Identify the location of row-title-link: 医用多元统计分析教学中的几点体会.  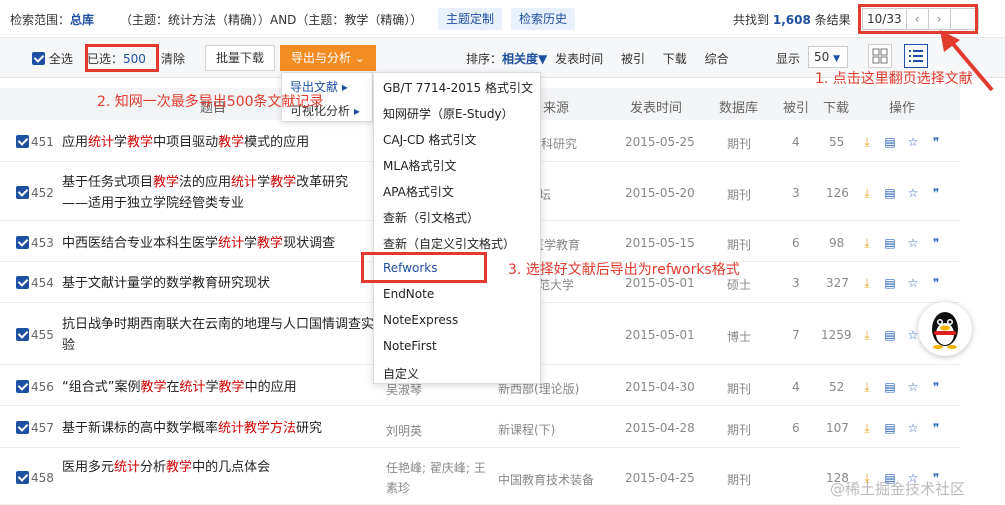
(218, 467).